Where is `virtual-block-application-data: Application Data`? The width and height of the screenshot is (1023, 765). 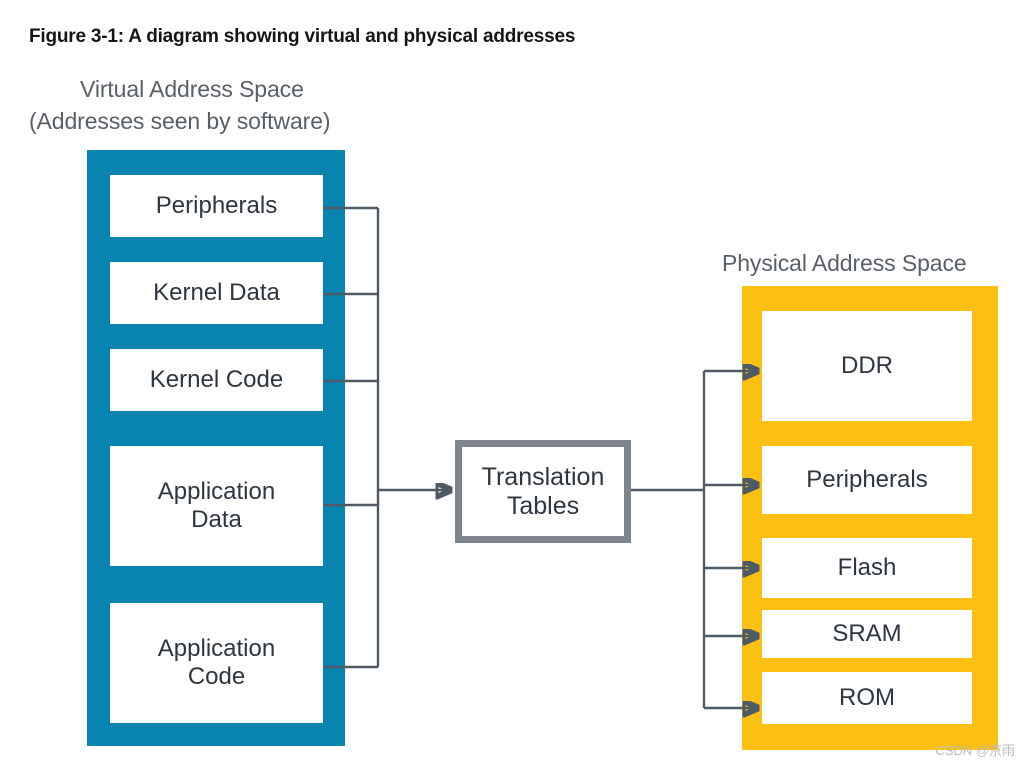 virtual-block-application-data: Application Data is located at coordinates (216, 506).